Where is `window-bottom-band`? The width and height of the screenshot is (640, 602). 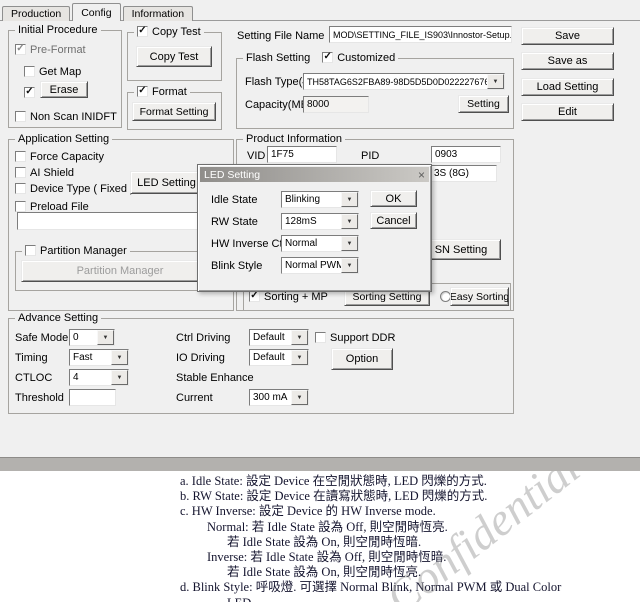 window-bottom-band is located at coordinates (320, 464).